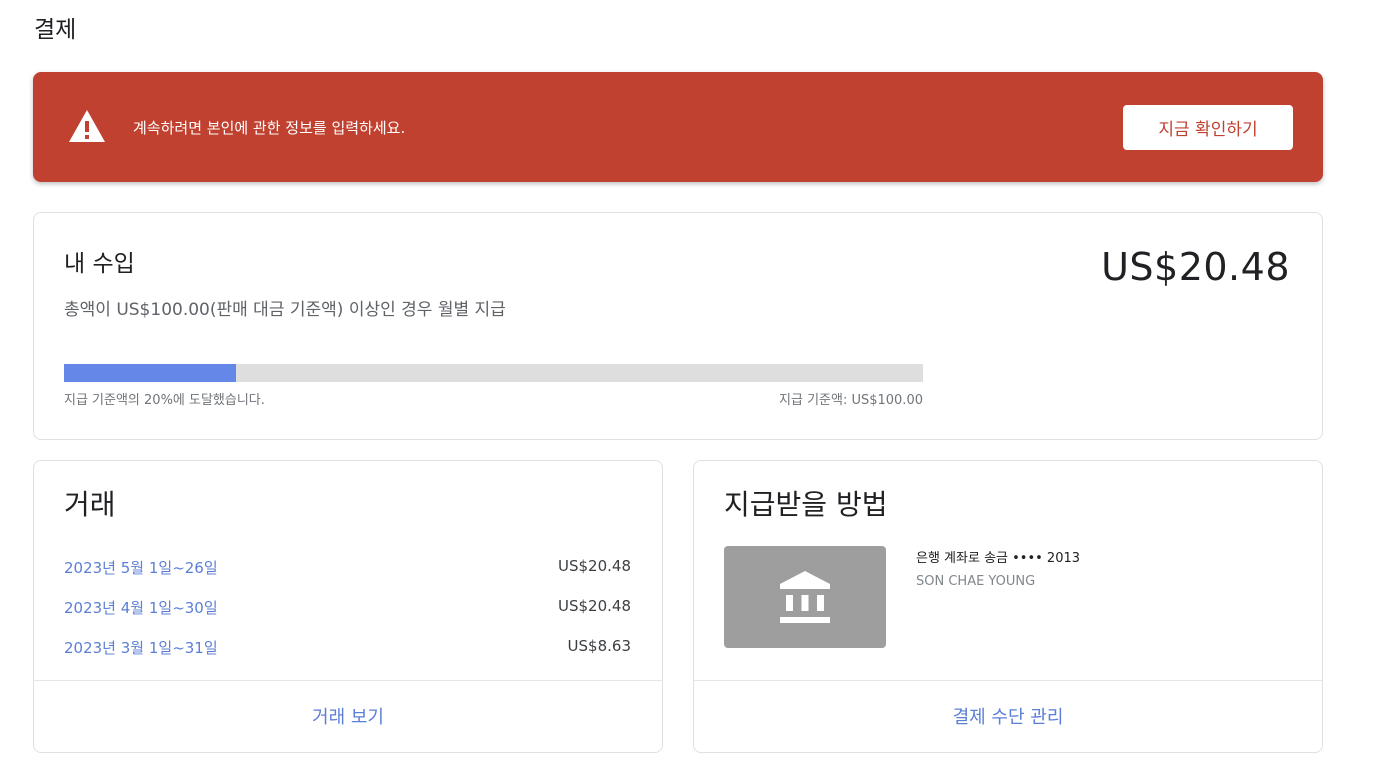 Image resolution: width=1383 pixels, height=777 pixels. Describe the element at coordinates (285, 310) in the screenshot. I see `earnings-subtitle: 총액이 US$100.00(판매 대금 기준액) 이상인 경우 월별 지급` at that location.